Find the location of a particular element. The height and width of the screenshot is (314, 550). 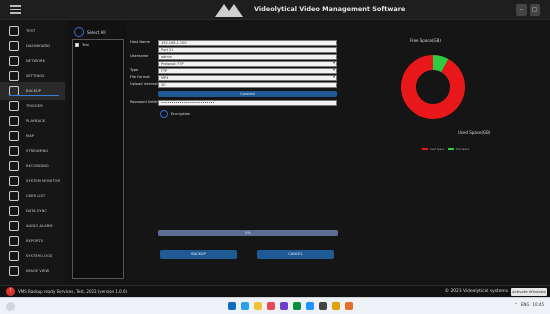

active-indicator is located at coordinates (34, 95).